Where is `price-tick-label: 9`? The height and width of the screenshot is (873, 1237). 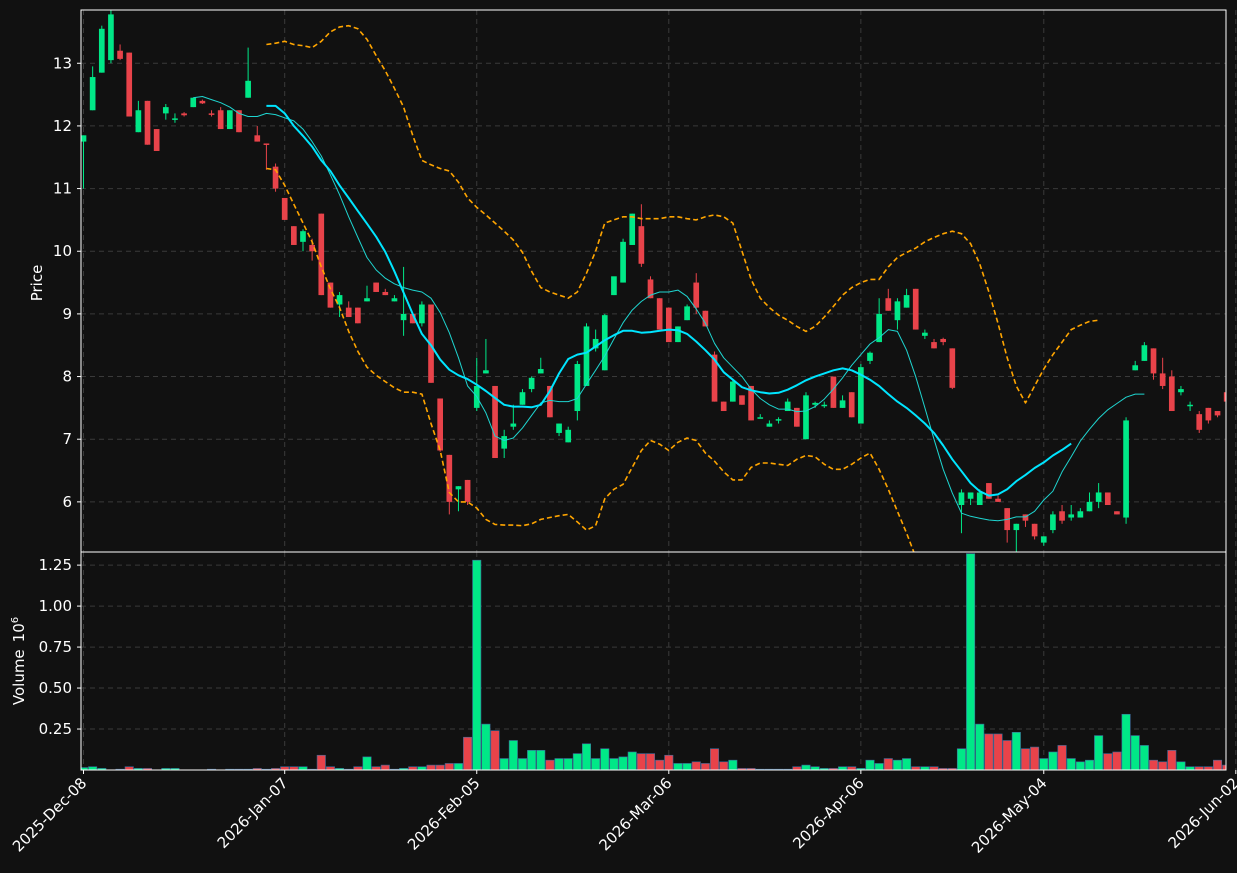
price-tick-label: 9 is located at coordinates (67, 314).